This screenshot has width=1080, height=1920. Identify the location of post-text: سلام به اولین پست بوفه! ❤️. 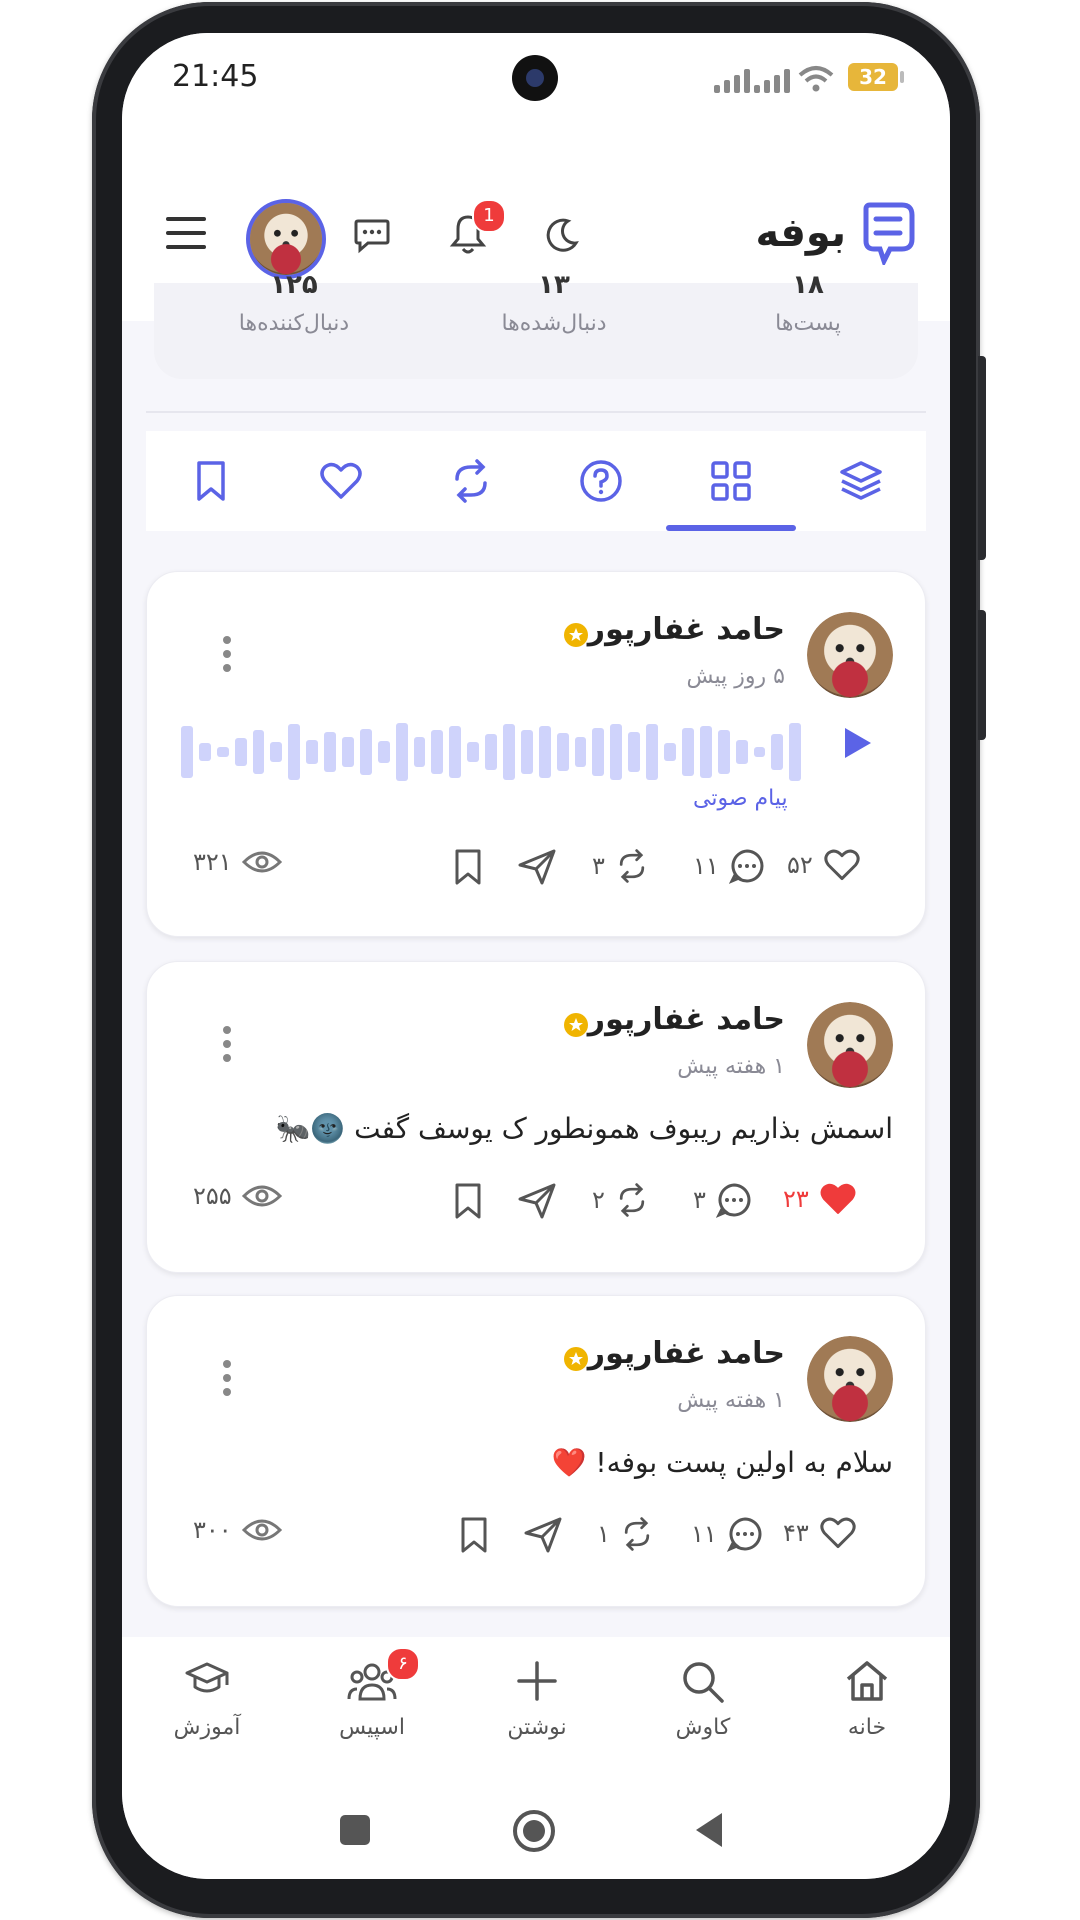
(722, 1462).